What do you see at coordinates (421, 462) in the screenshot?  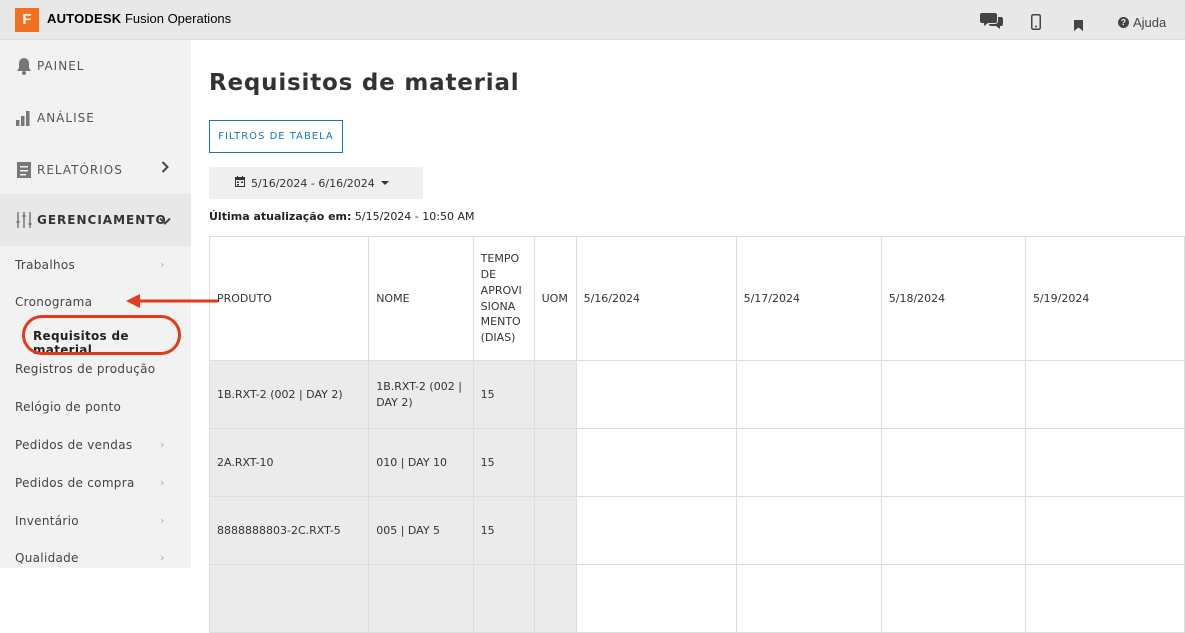 I see `cell-nome: 010 | DAY 10` at bounding box center [421, 462].